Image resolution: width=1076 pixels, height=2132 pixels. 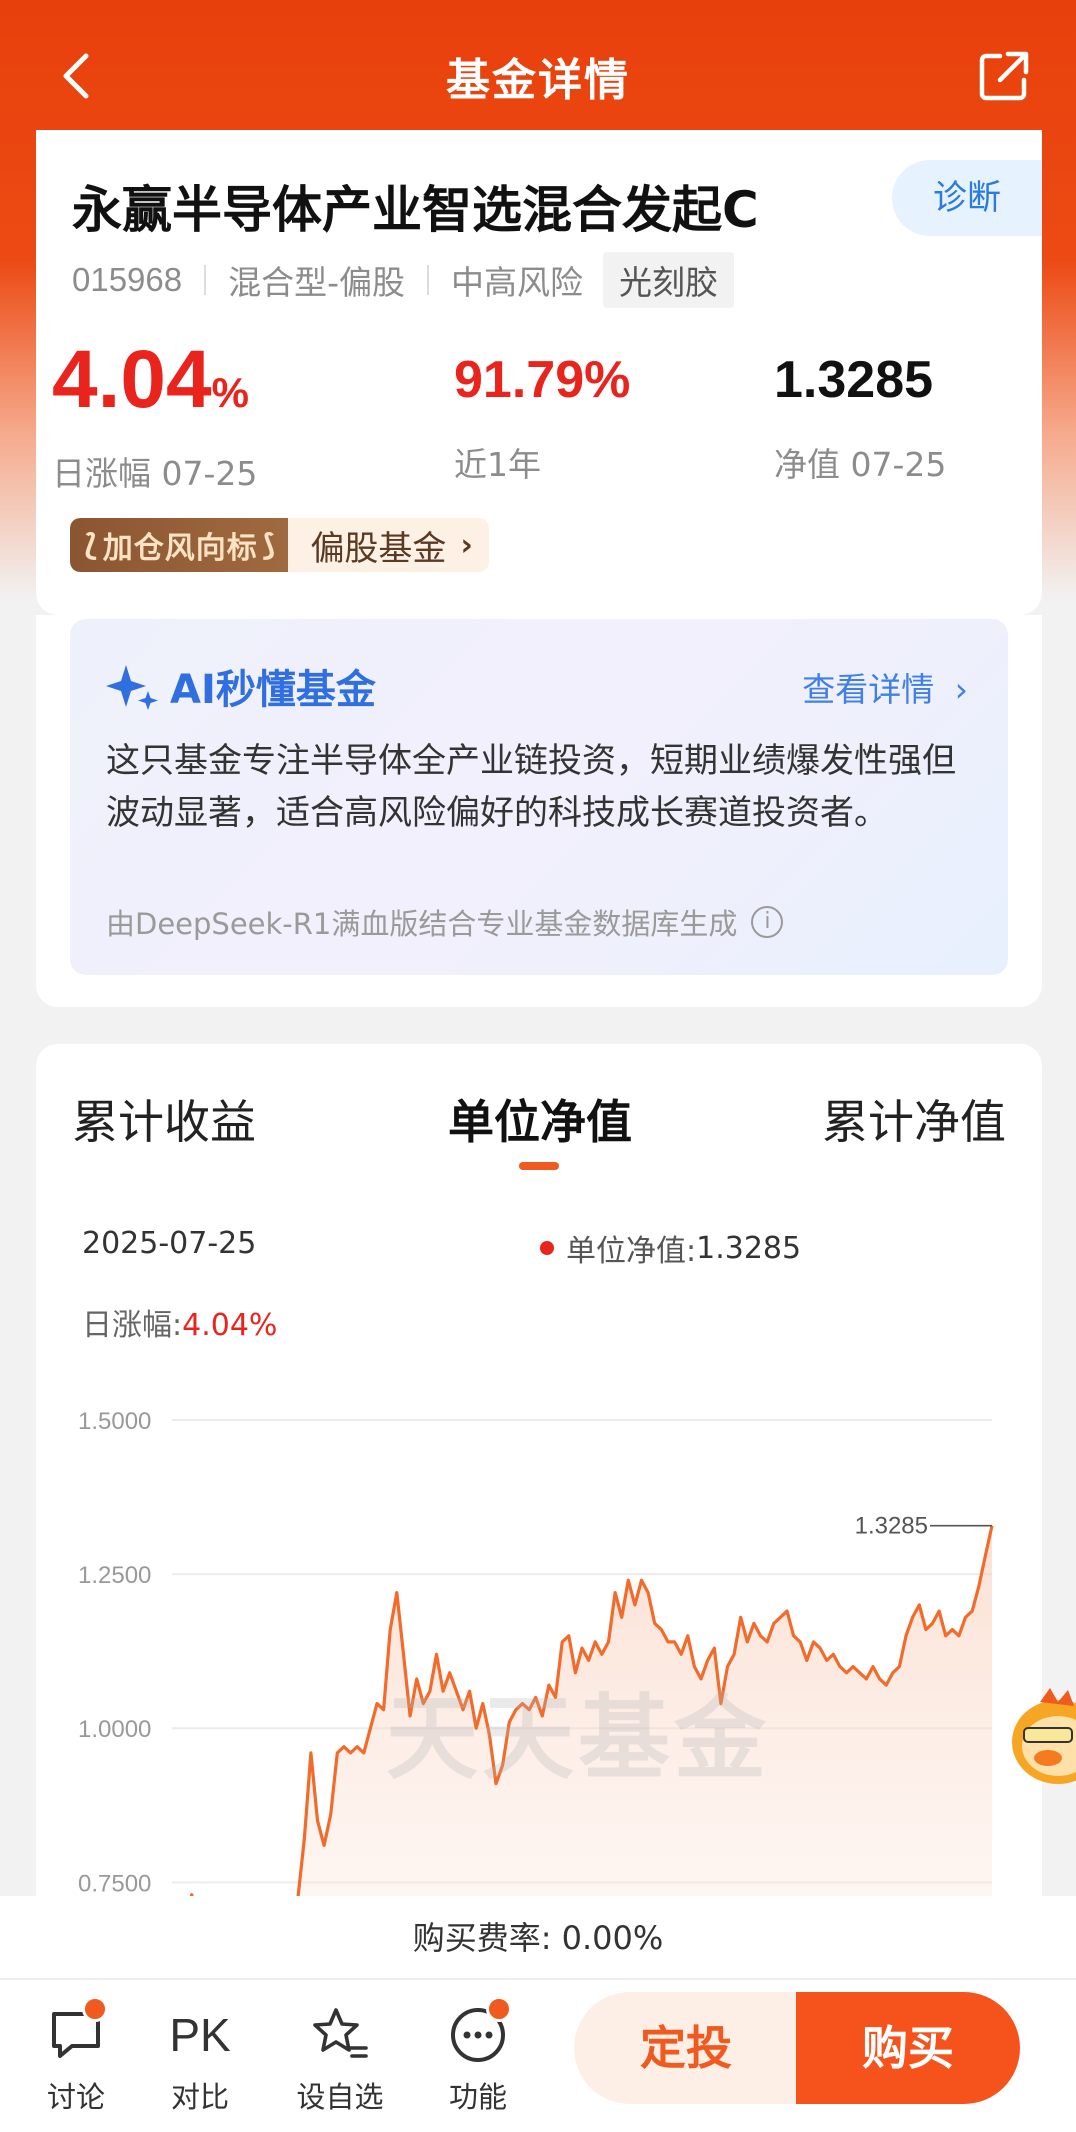 What do you see at coordinates (317, 282) in the screenshot?
I see `fund-type: 混合型-偏股` at bounding box center [317, 282].